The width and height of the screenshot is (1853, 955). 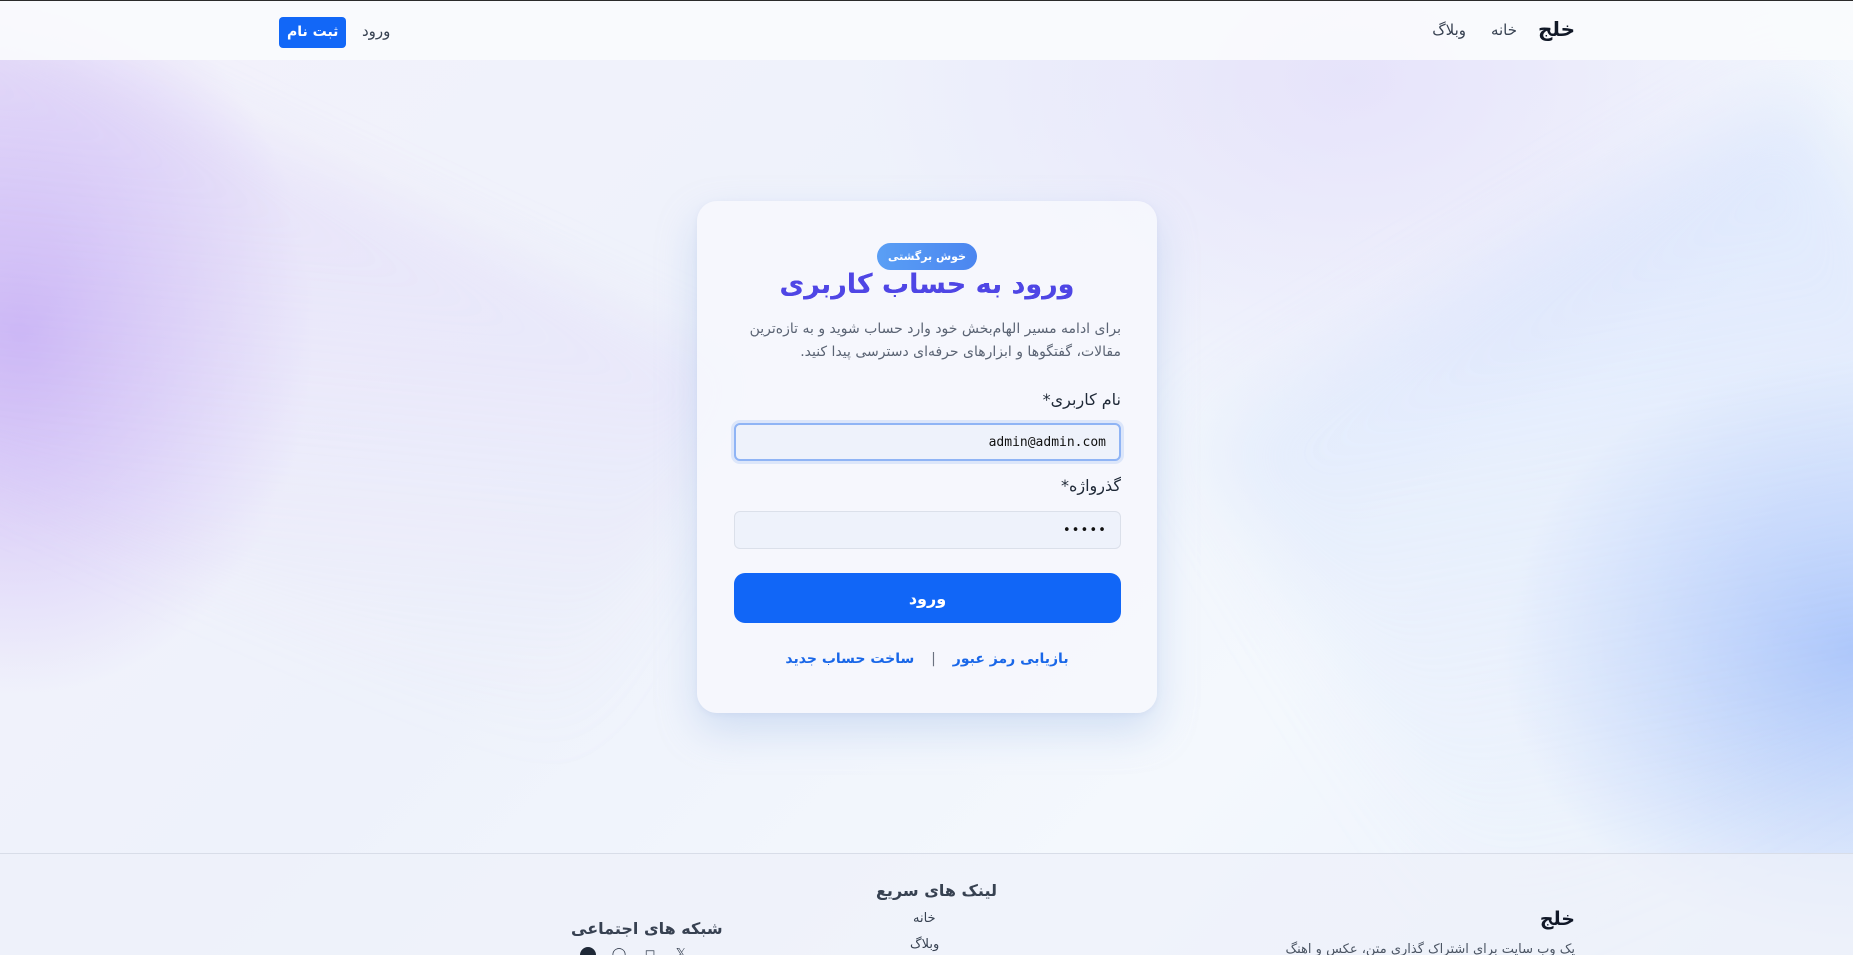 I want to click on instagram-icon: ◻, so click(x=650, y=951).